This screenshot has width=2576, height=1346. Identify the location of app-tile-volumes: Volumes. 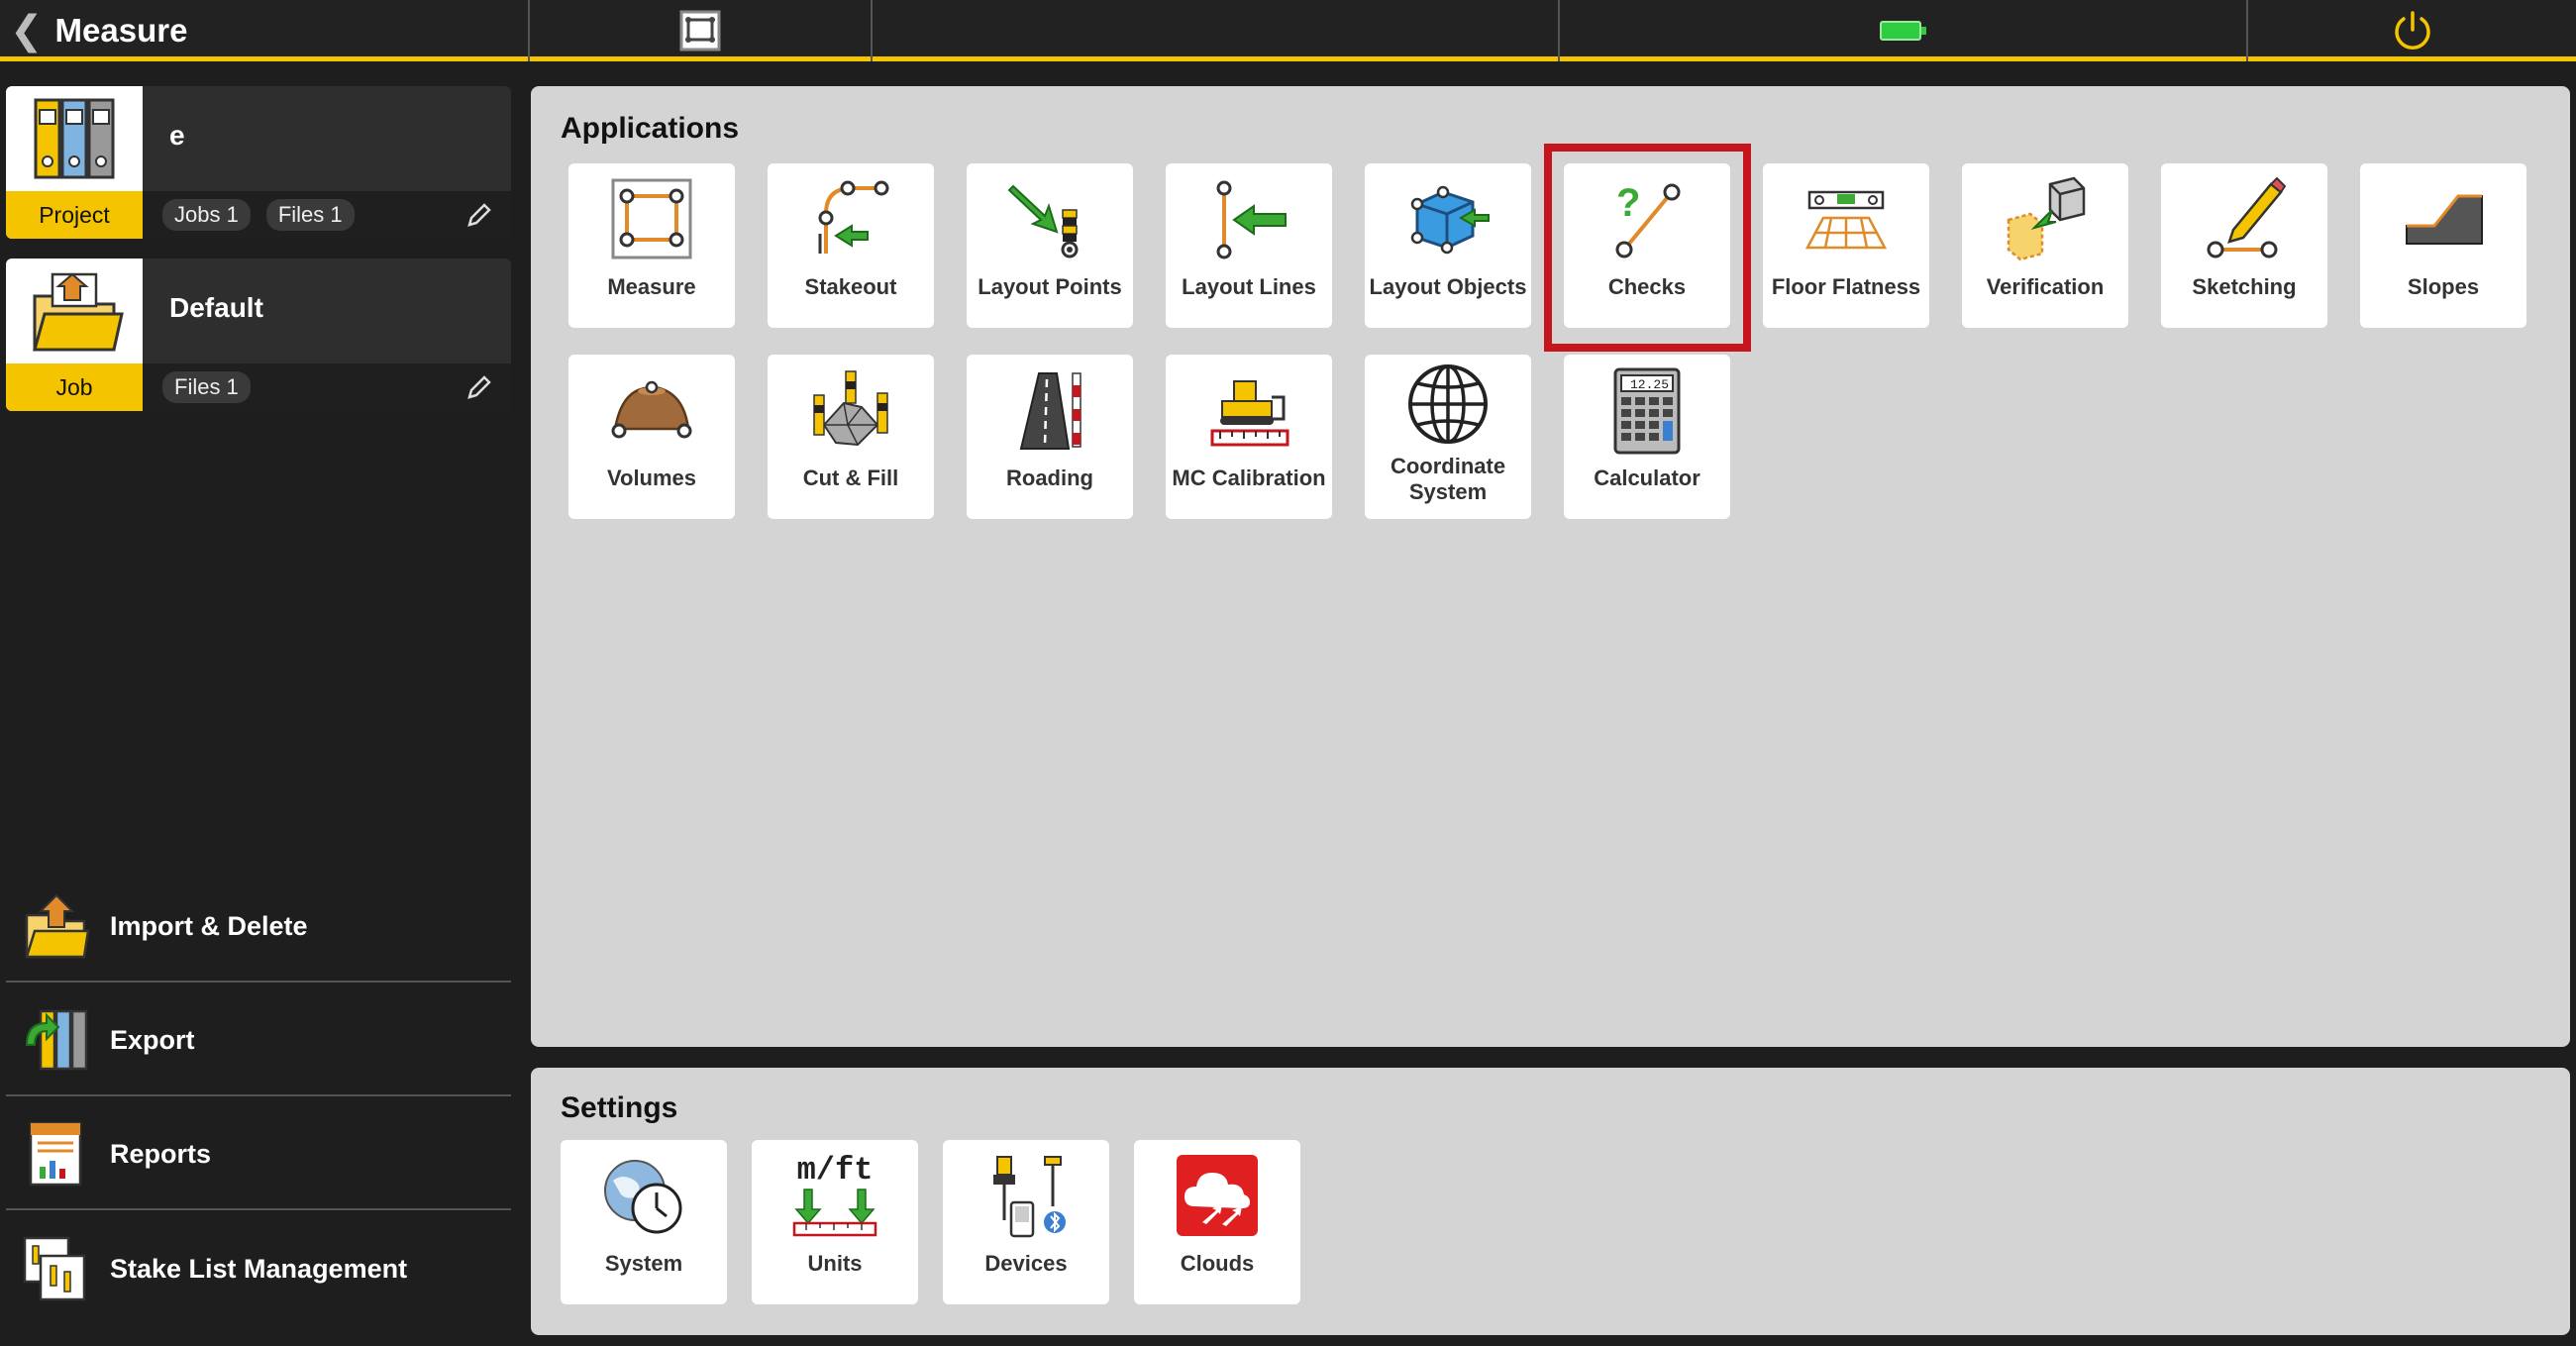
(651, 437).